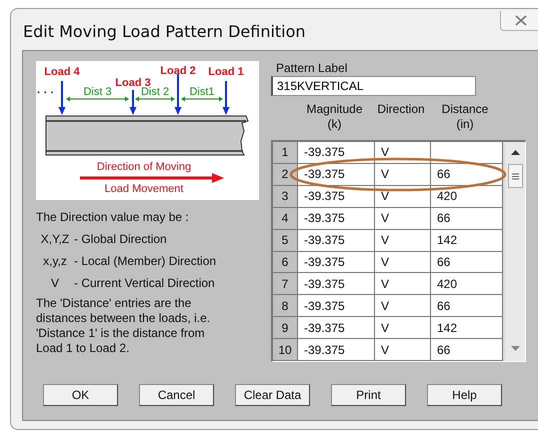 Image resolution: width=538 pixels, height=438 pixels. I want to click on distance-label: Dist1, so click(202, 92).